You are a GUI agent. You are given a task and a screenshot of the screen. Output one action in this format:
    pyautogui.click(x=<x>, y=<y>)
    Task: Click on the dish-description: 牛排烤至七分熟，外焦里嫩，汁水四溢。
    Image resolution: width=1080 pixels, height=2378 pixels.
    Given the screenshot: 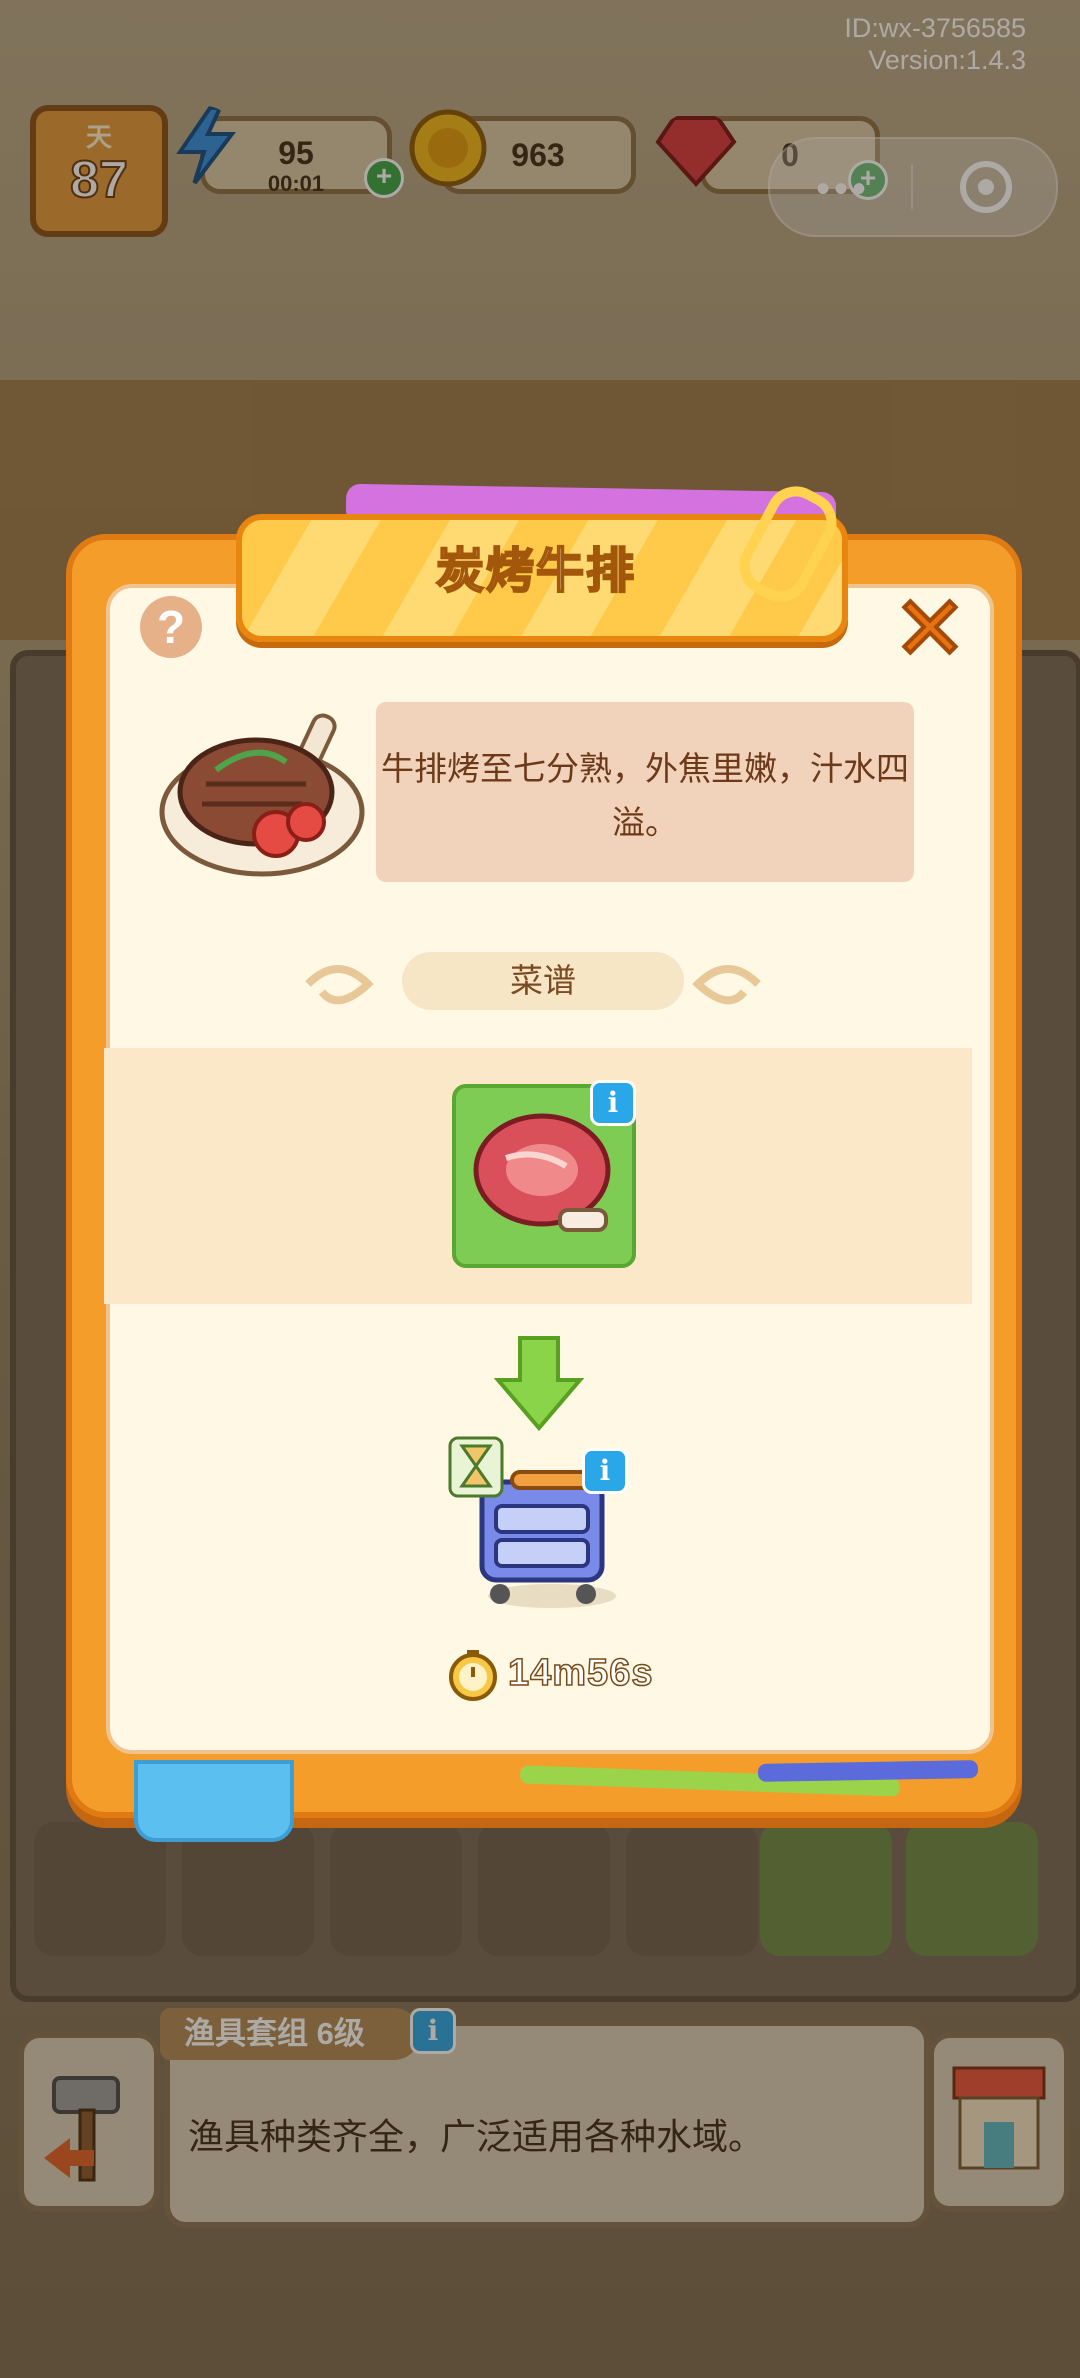 What is the action you would take?
    pyautogui.click(x=645, y=795)
    